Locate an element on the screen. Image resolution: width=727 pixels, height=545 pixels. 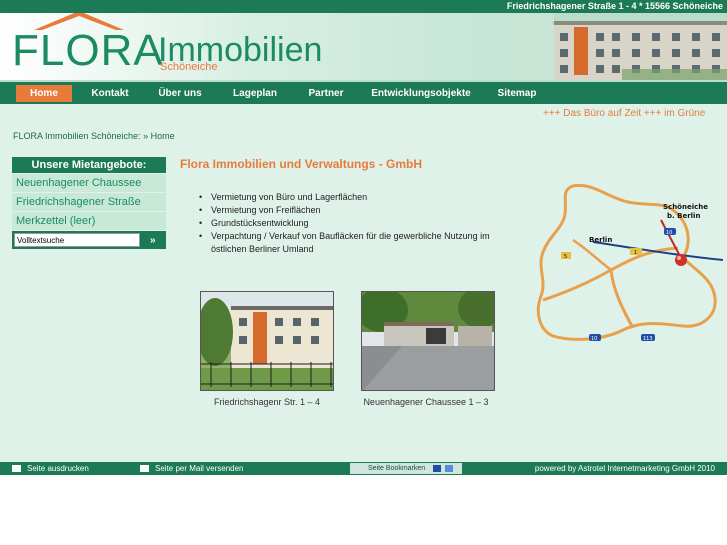
bookmark-button: Seite Bookmarken is located at coordinates (406, 468).